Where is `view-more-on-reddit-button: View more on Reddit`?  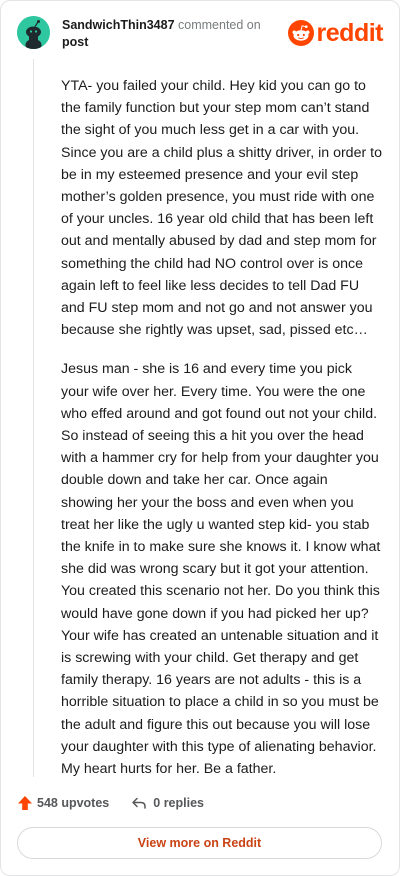
view-more-on-reddit-button: View more on Reddit is located at coordinates (199, 843).